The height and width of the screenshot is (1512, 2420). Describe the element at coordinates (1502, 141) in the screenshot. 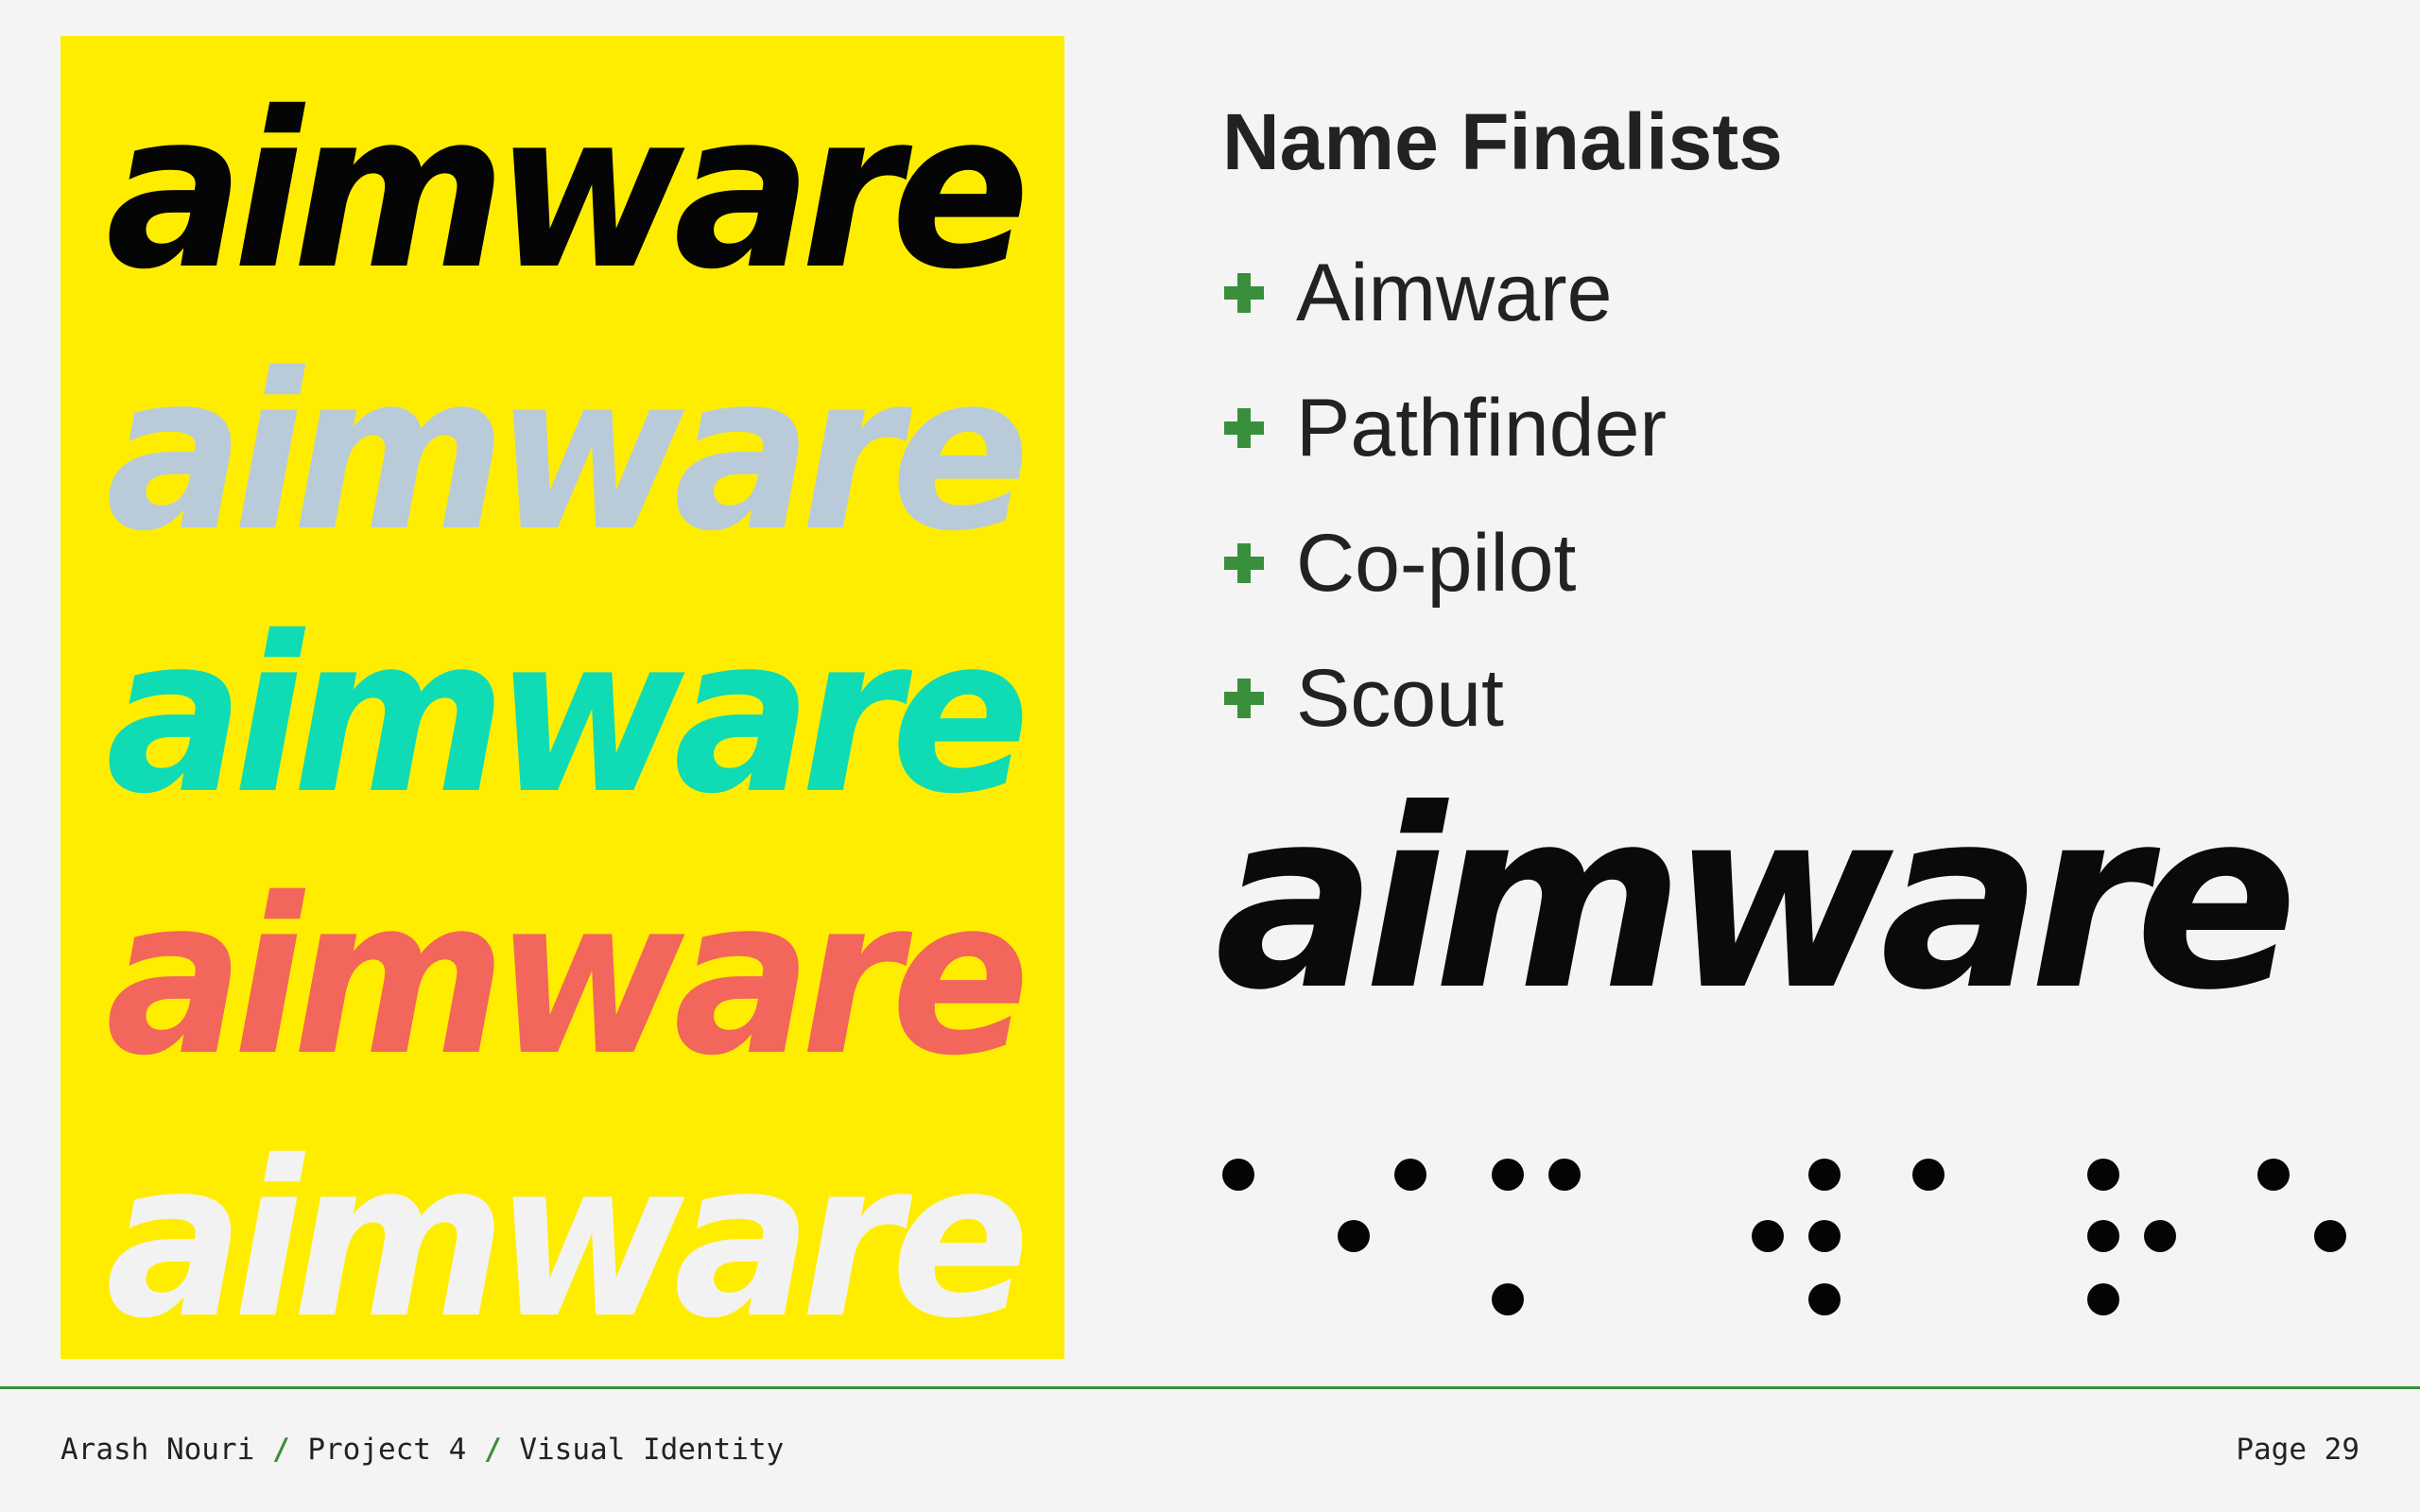

I see `section-heading: Name Finalists` at that location.